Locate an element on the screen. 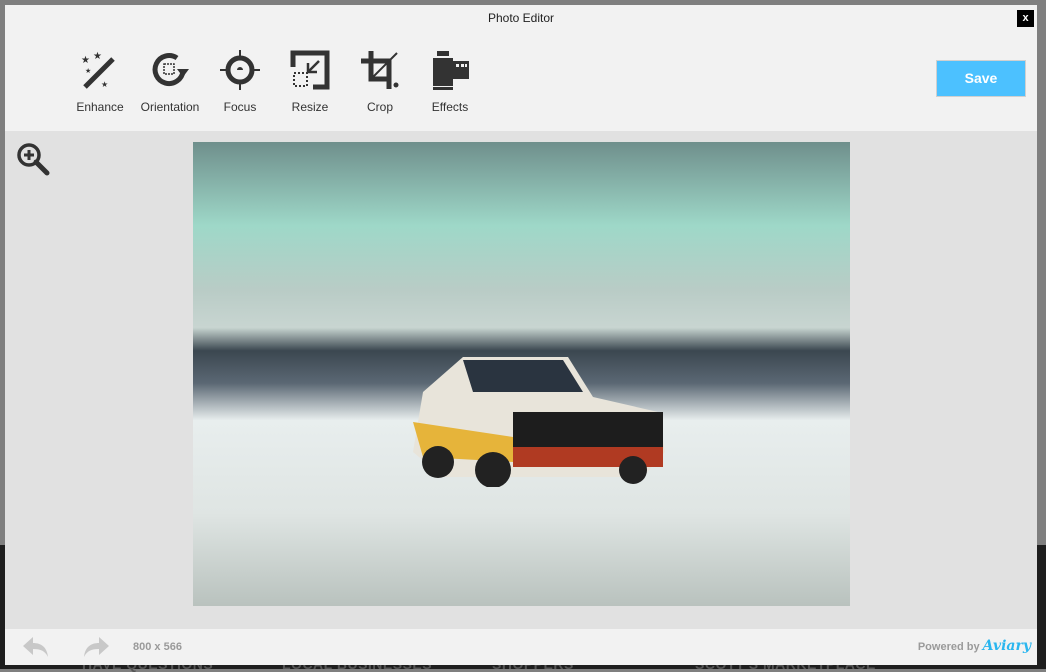 This screenshot has height=672, width=1046. resize-icon is located at coordinates (310, 70).